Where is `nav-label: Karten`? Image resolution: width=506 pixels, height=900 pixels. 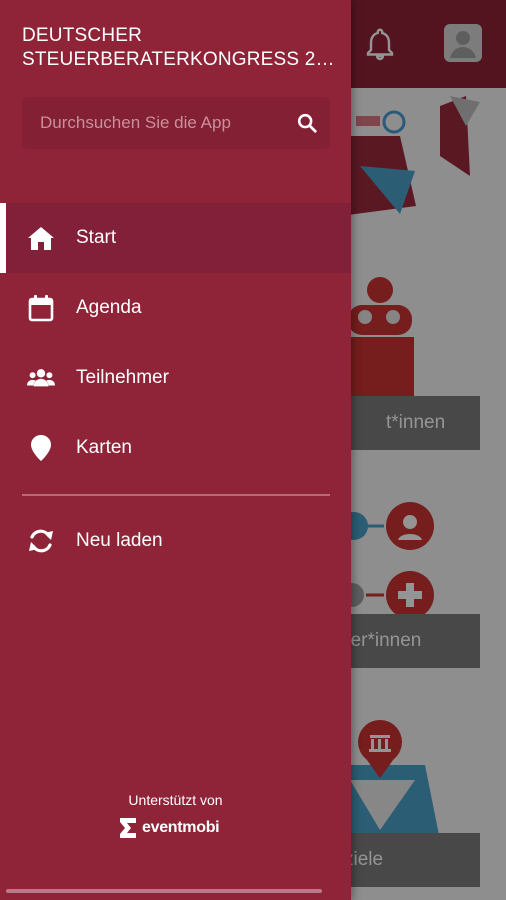
nav-label: Karten is located at coordinates (104, 447).